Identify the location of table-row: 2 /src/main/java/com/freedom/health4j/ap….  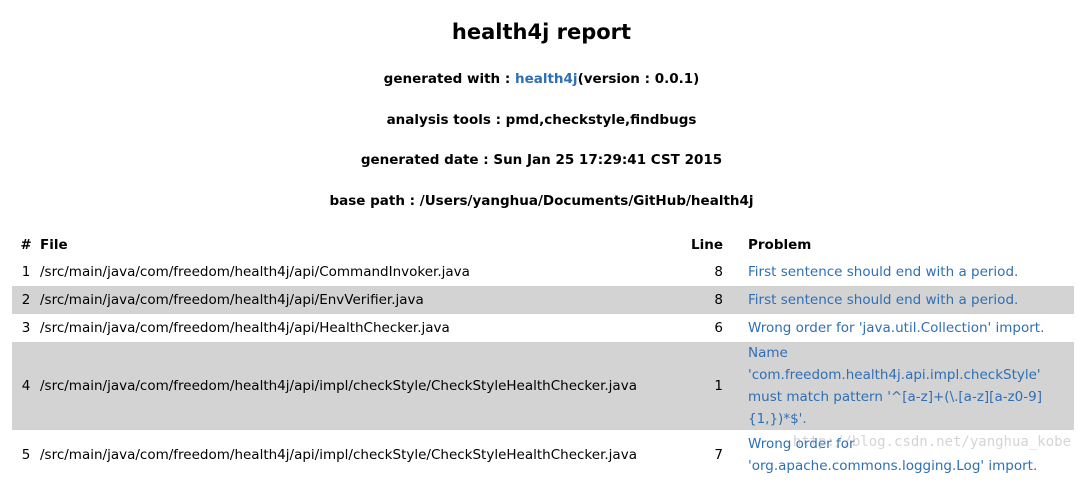
(543, 300).